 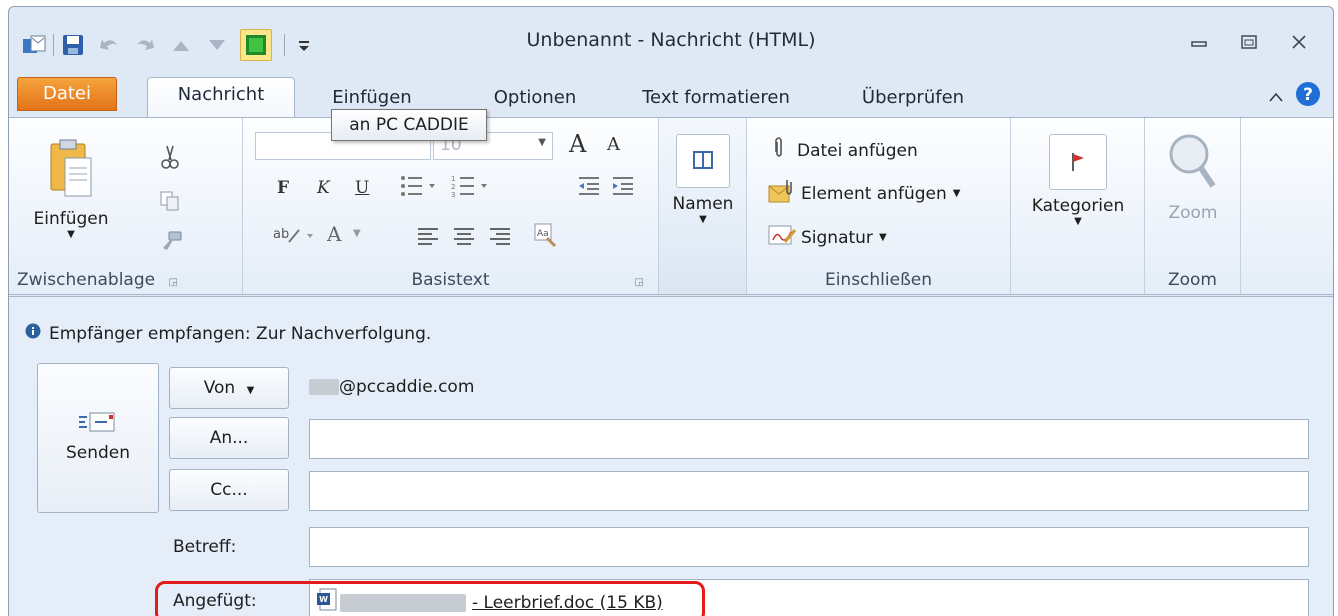 I want to click on flag-icon, so click(x=1078, y=162).